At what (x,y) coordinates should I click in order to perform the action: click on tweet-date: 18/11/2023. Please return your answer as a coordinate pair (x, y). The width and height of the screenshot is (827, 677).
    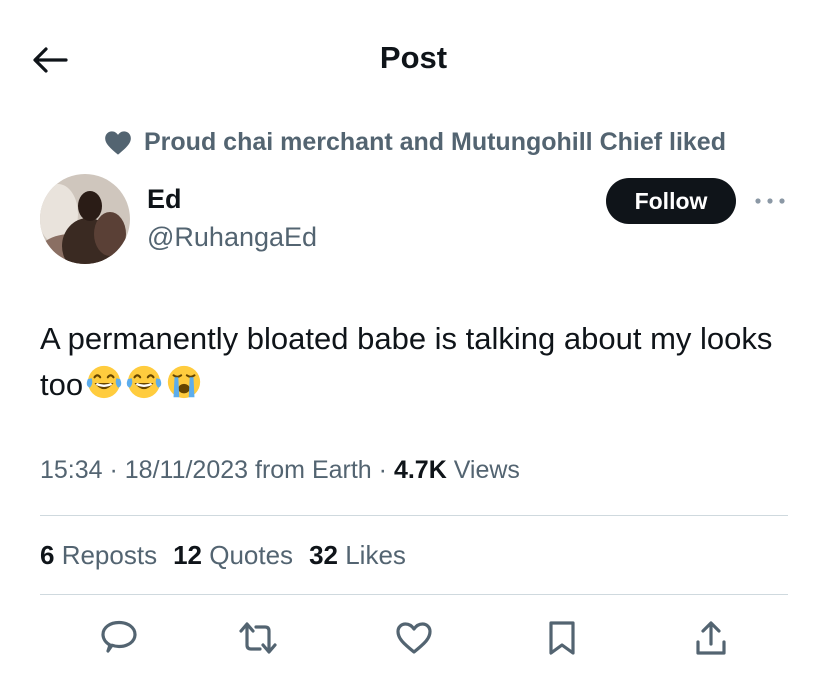
    Looking at the image, I should click on (186, 470).